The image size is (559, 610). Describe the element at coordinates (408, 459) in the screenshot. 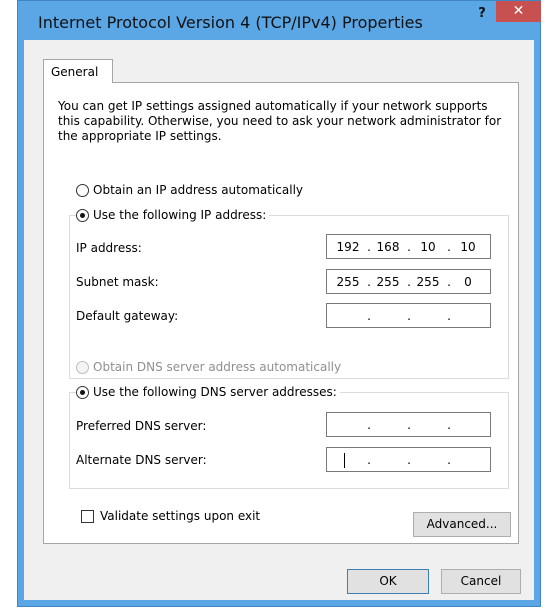

I see `alternate-dns-field: . . .` at that location.